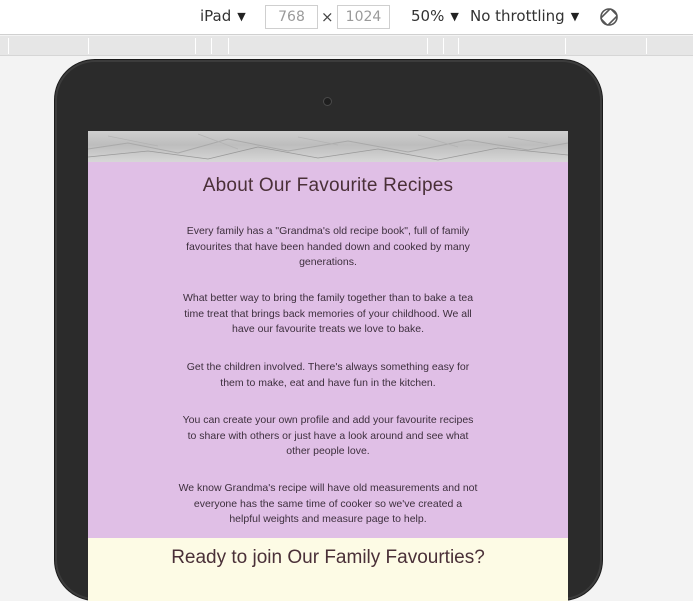 Image resolution: width=693 pixels, height=601 pixels. What do you see at coordinates (428, 16) in the screenshot?
I see `zoom-select-label: 50%` at bounding box center [428, 16].